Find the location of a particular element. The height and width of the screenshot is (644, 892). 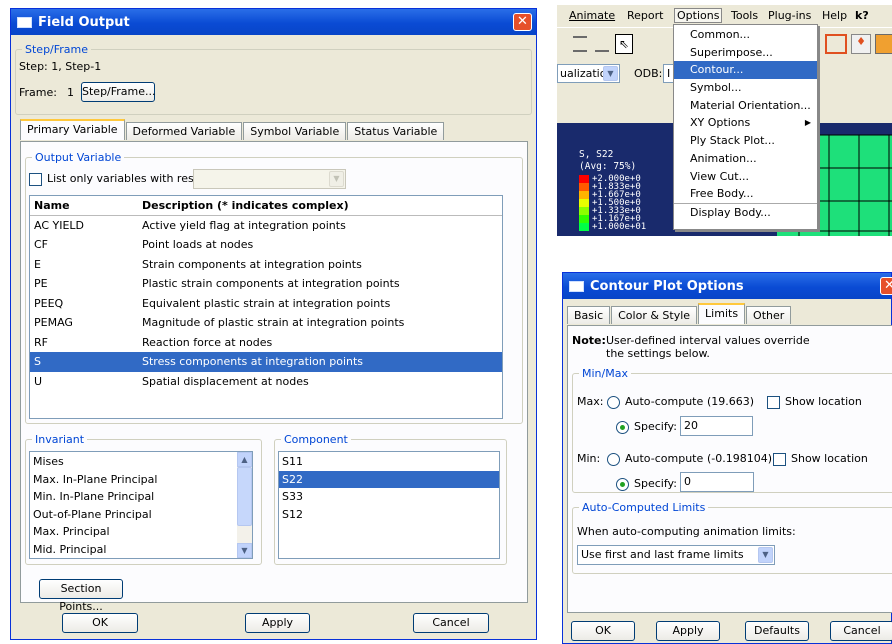

component-list: S11 S22 S33 S12 is located at coordinates (389, 505).